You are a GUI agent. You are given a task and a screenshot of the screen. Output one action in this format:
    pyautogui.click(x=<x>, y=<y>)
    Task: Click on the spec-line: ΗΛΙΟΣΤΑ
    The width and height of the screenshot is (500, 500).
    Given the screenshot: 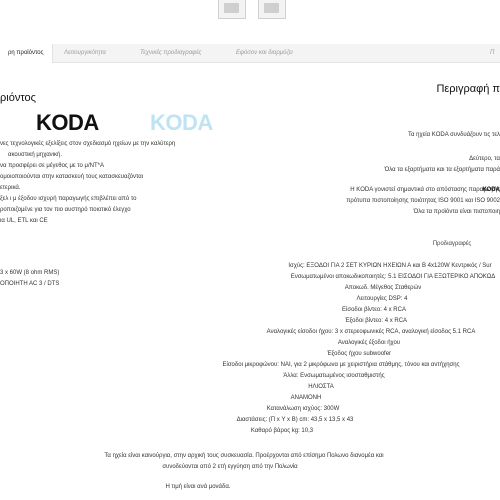 What is the action you would take?
    pyautogui.click(x=321, y=387)
    